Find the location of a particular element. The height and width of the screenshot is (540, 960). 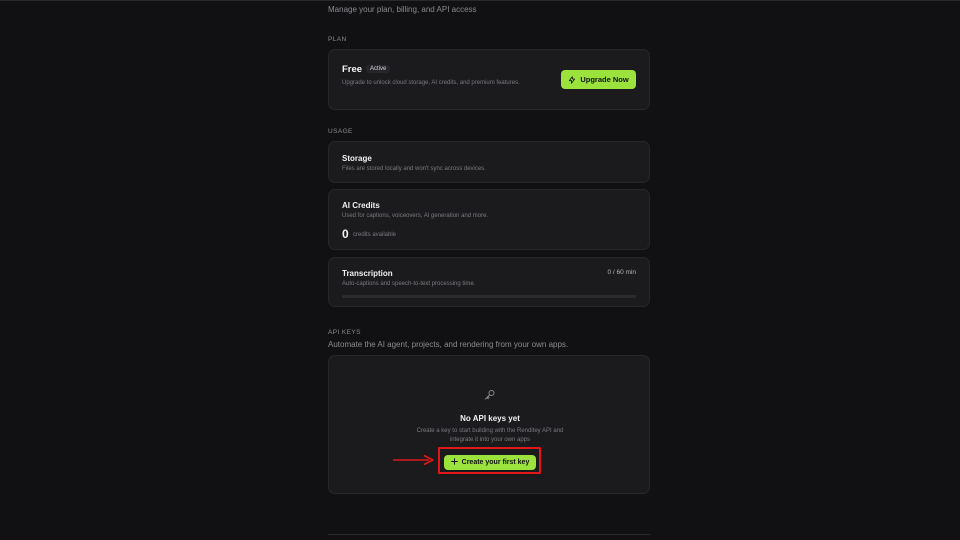

highlight-annotation-box is located at coordinates (489, 460).